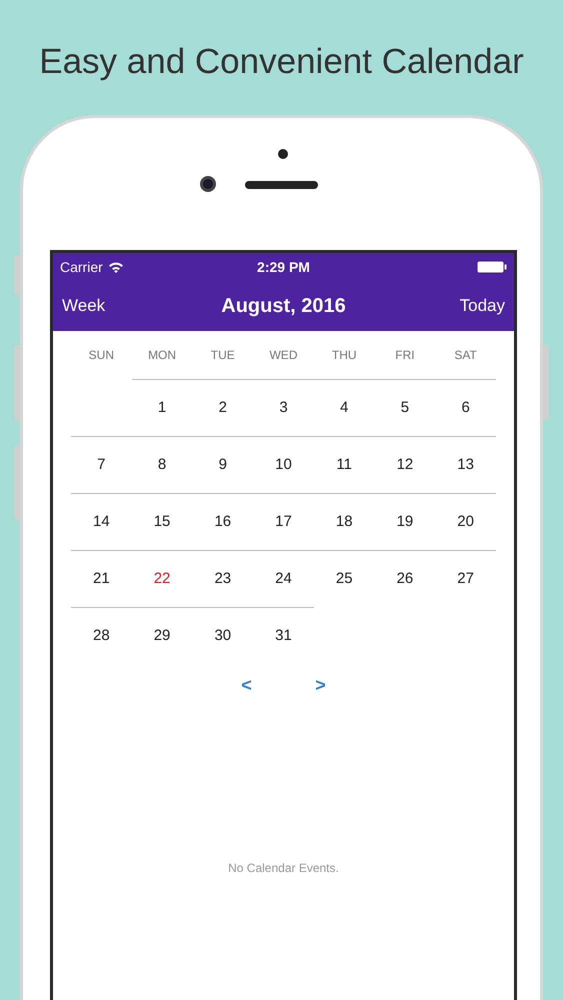 This screenshot has width=563, height=1000. Describe the element at coordinates (283, 636) in the screenshot. I see `day-number: 31` at that location.